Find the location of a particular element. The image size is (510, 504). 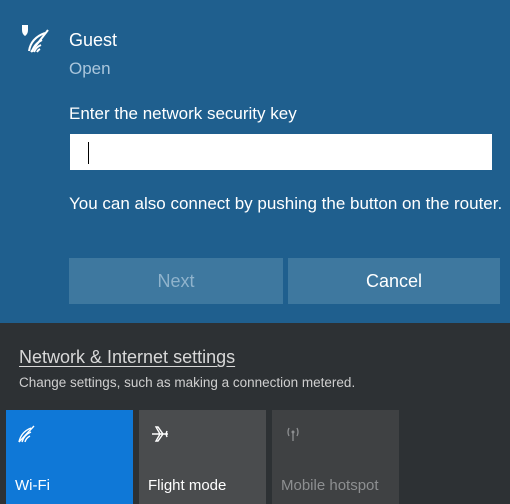

quick-action-mobile-hotspot: Mobile hotspot is located at coordinates (335, 457).